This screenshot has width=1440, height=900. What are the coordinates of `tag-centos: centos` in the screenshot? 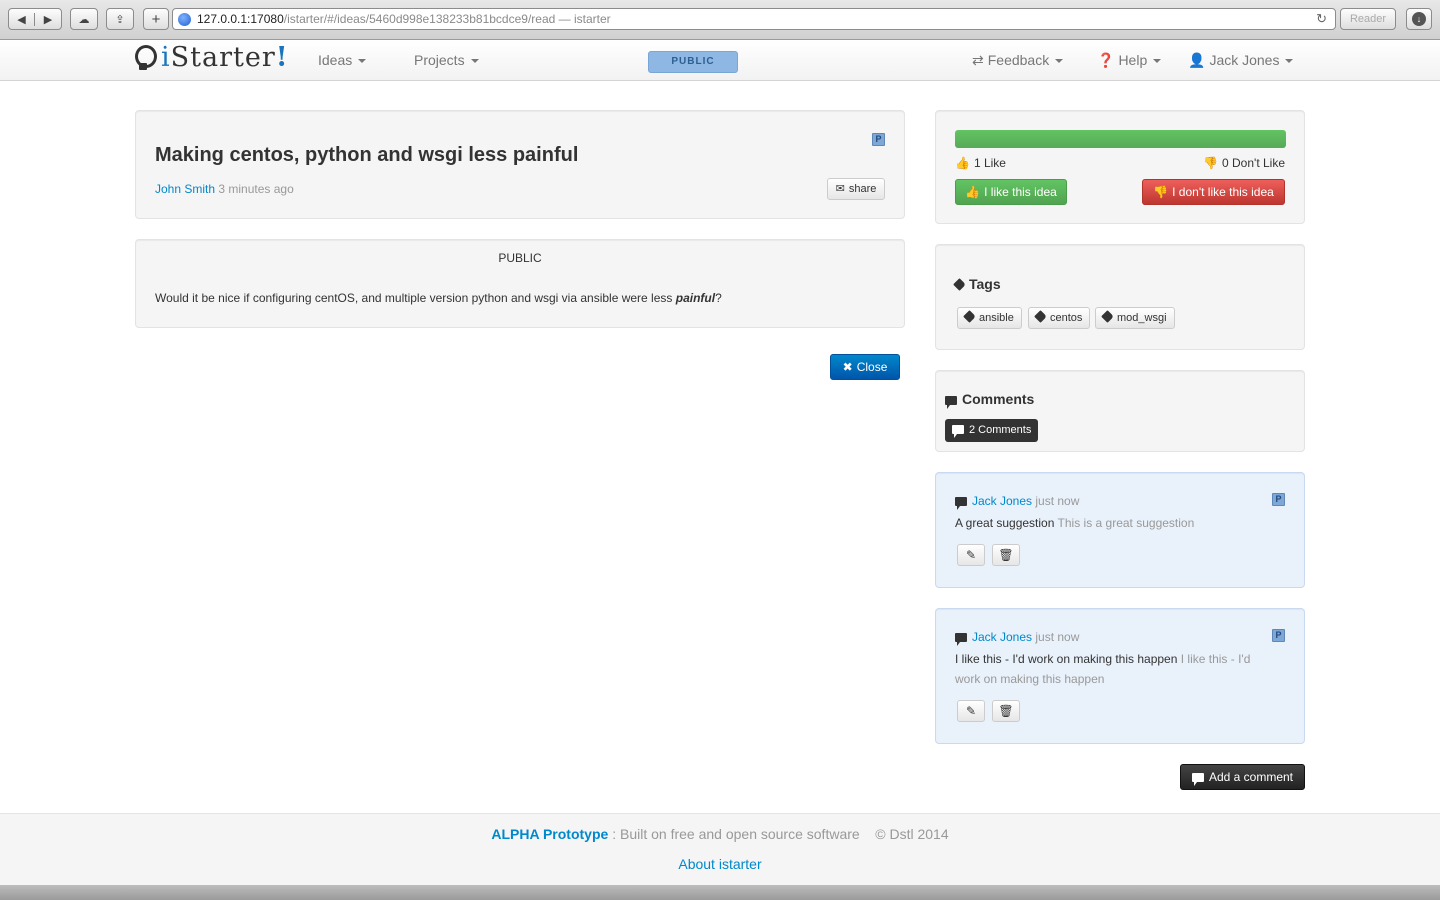 It's located at (1059, 318).